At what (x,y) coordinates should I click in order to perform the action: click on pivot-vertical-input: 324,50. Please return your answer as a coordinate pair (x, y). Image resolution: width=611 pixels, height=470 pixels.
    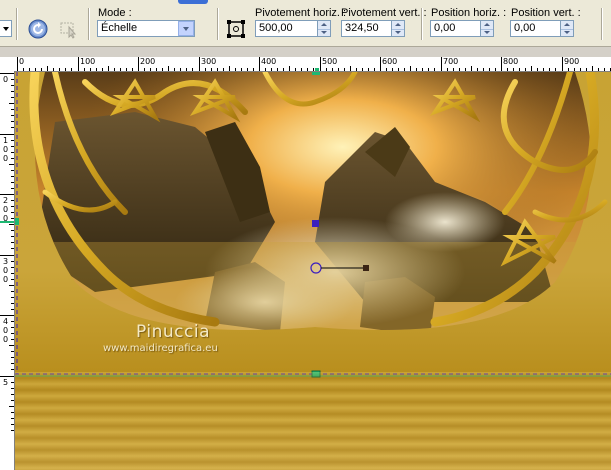
    Looking at the image, I should click on (366, 28).